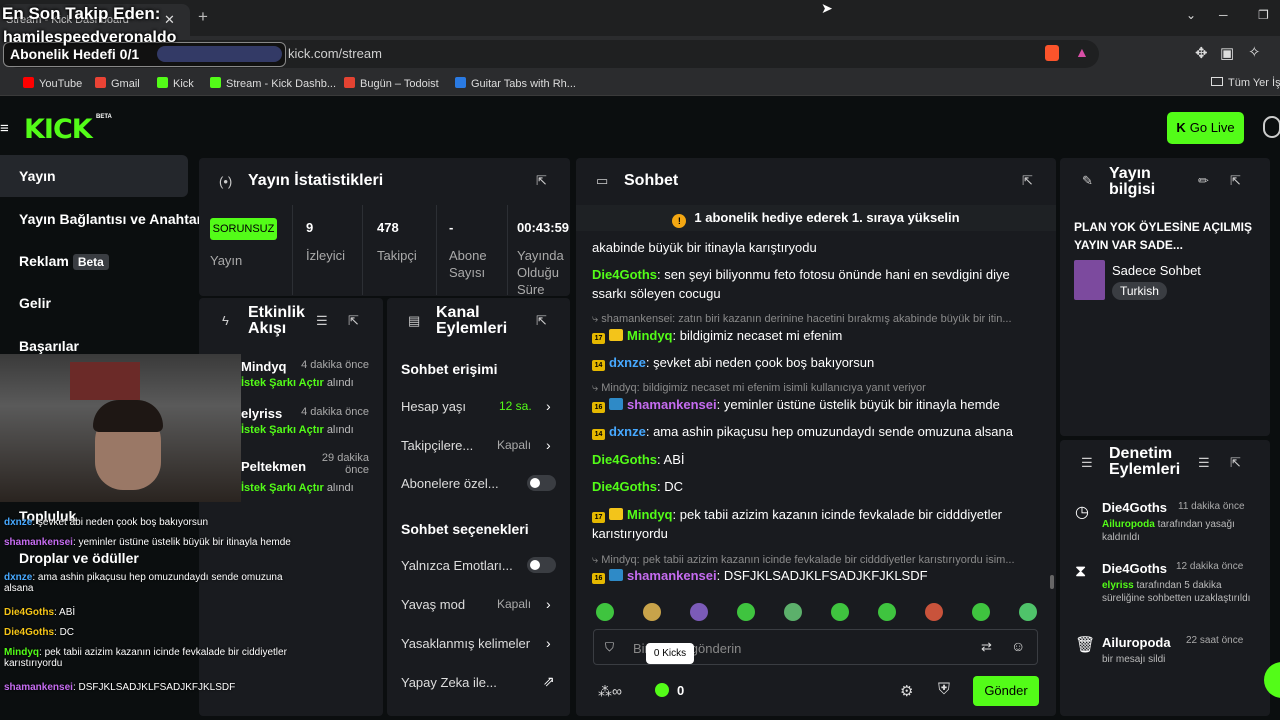 Image resolution: width=1280 pixels, height=720 pixels. Describe the element at coordinates (1271, 127) in the screenshot. I see `avatar` at that location.